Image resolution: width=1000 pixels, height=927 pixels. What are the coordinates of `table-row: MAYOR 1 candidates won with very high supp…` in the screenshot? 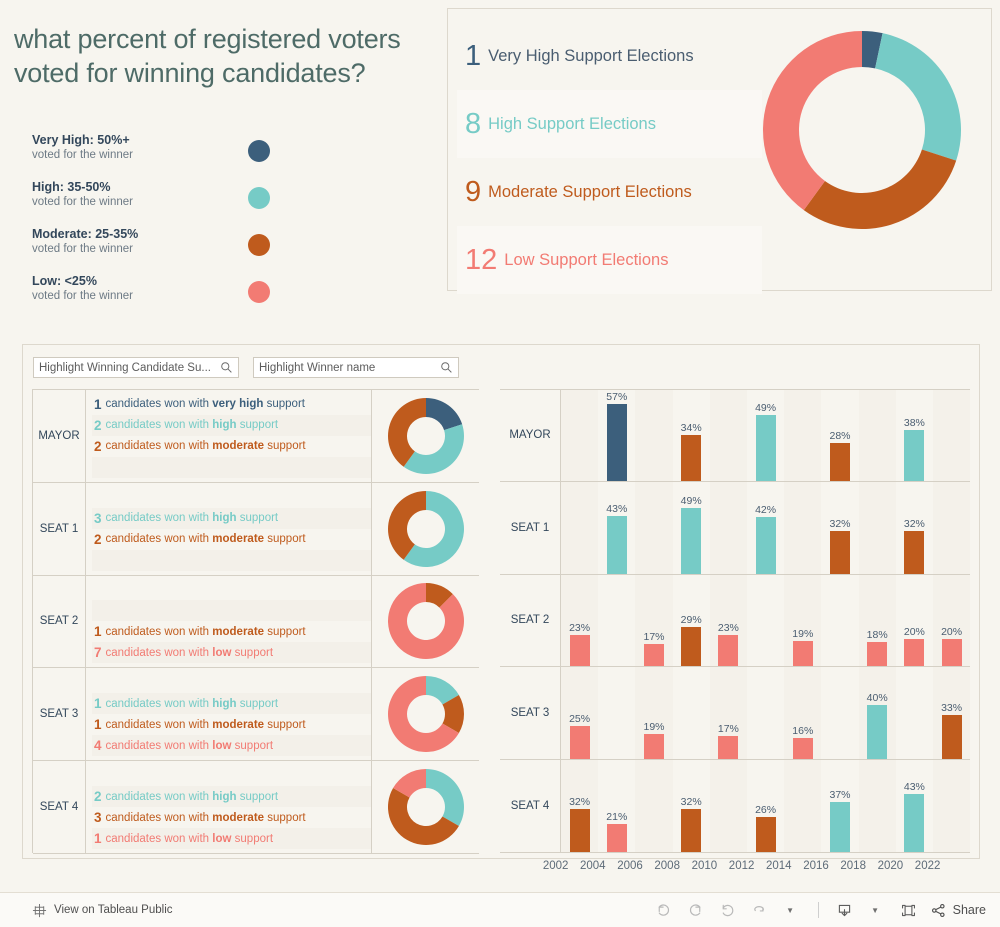 It's located at (256, 436).